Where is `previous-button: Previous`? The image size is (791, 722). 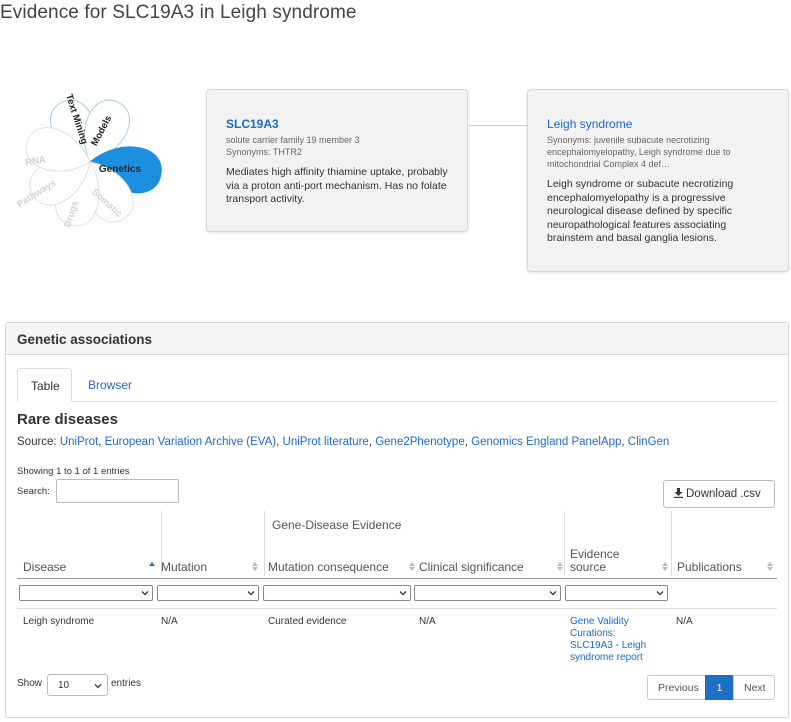
previous-button: Previous is located at coordinates (676, 687).